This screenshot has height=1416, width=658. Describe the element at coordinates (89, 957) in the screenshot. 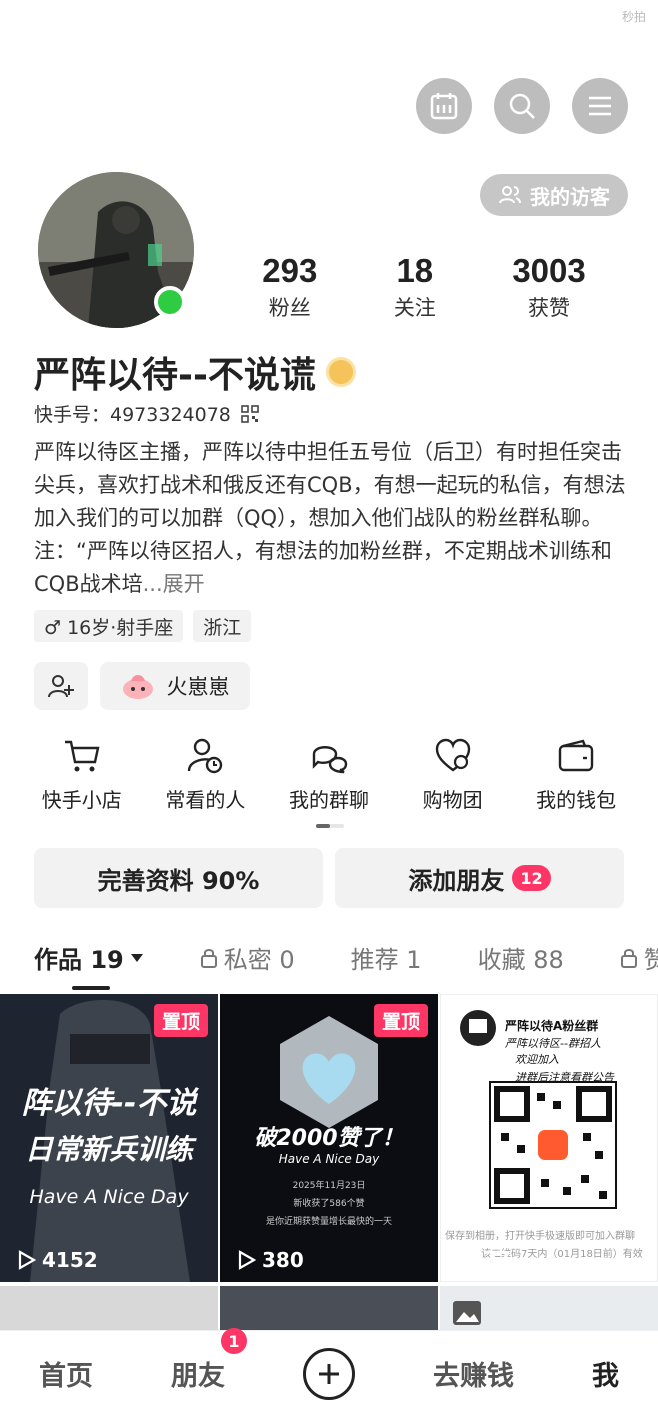

I see `tab-works: 作品 19` at that location.